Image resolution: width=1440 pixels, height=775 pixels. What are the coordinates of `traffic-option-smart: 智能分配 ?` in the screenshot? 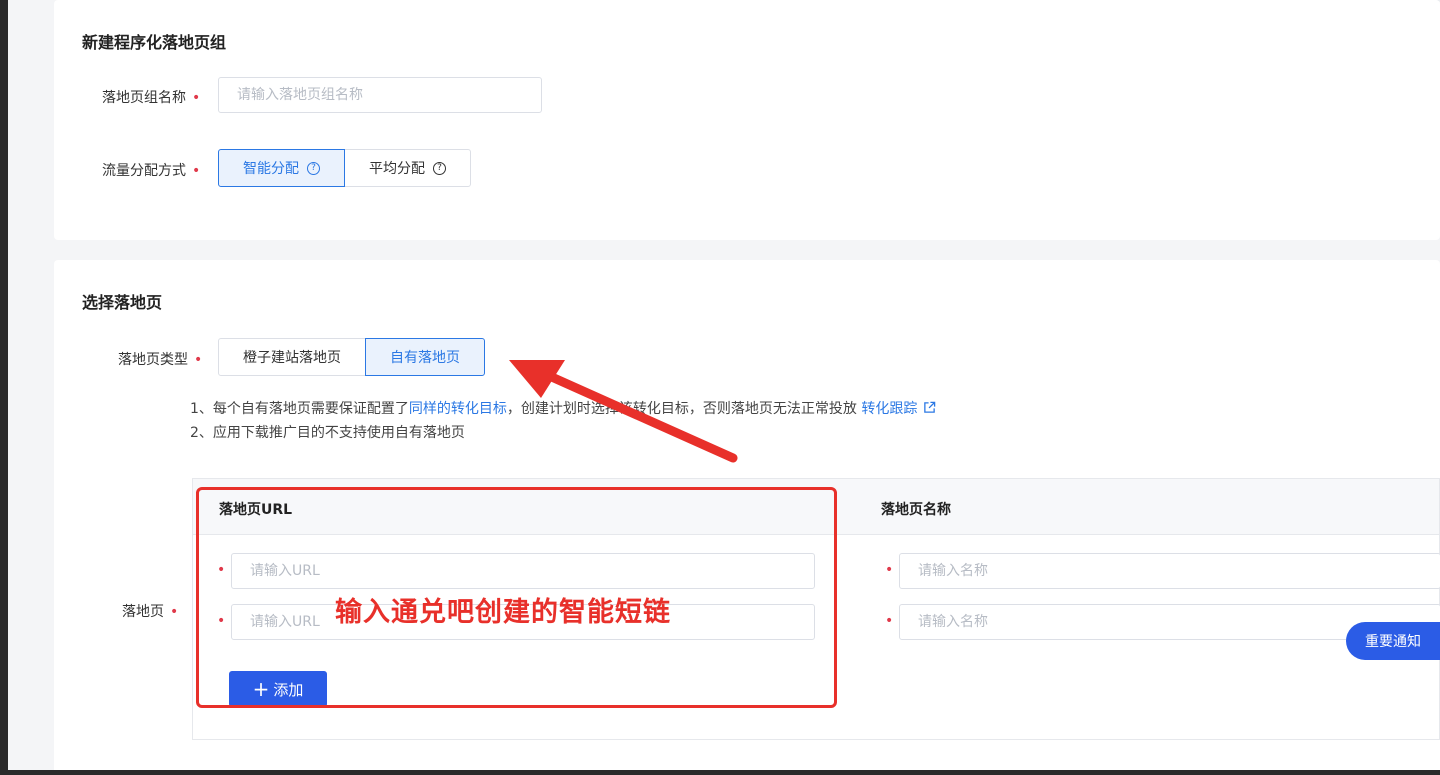 It's located at (281, 168).